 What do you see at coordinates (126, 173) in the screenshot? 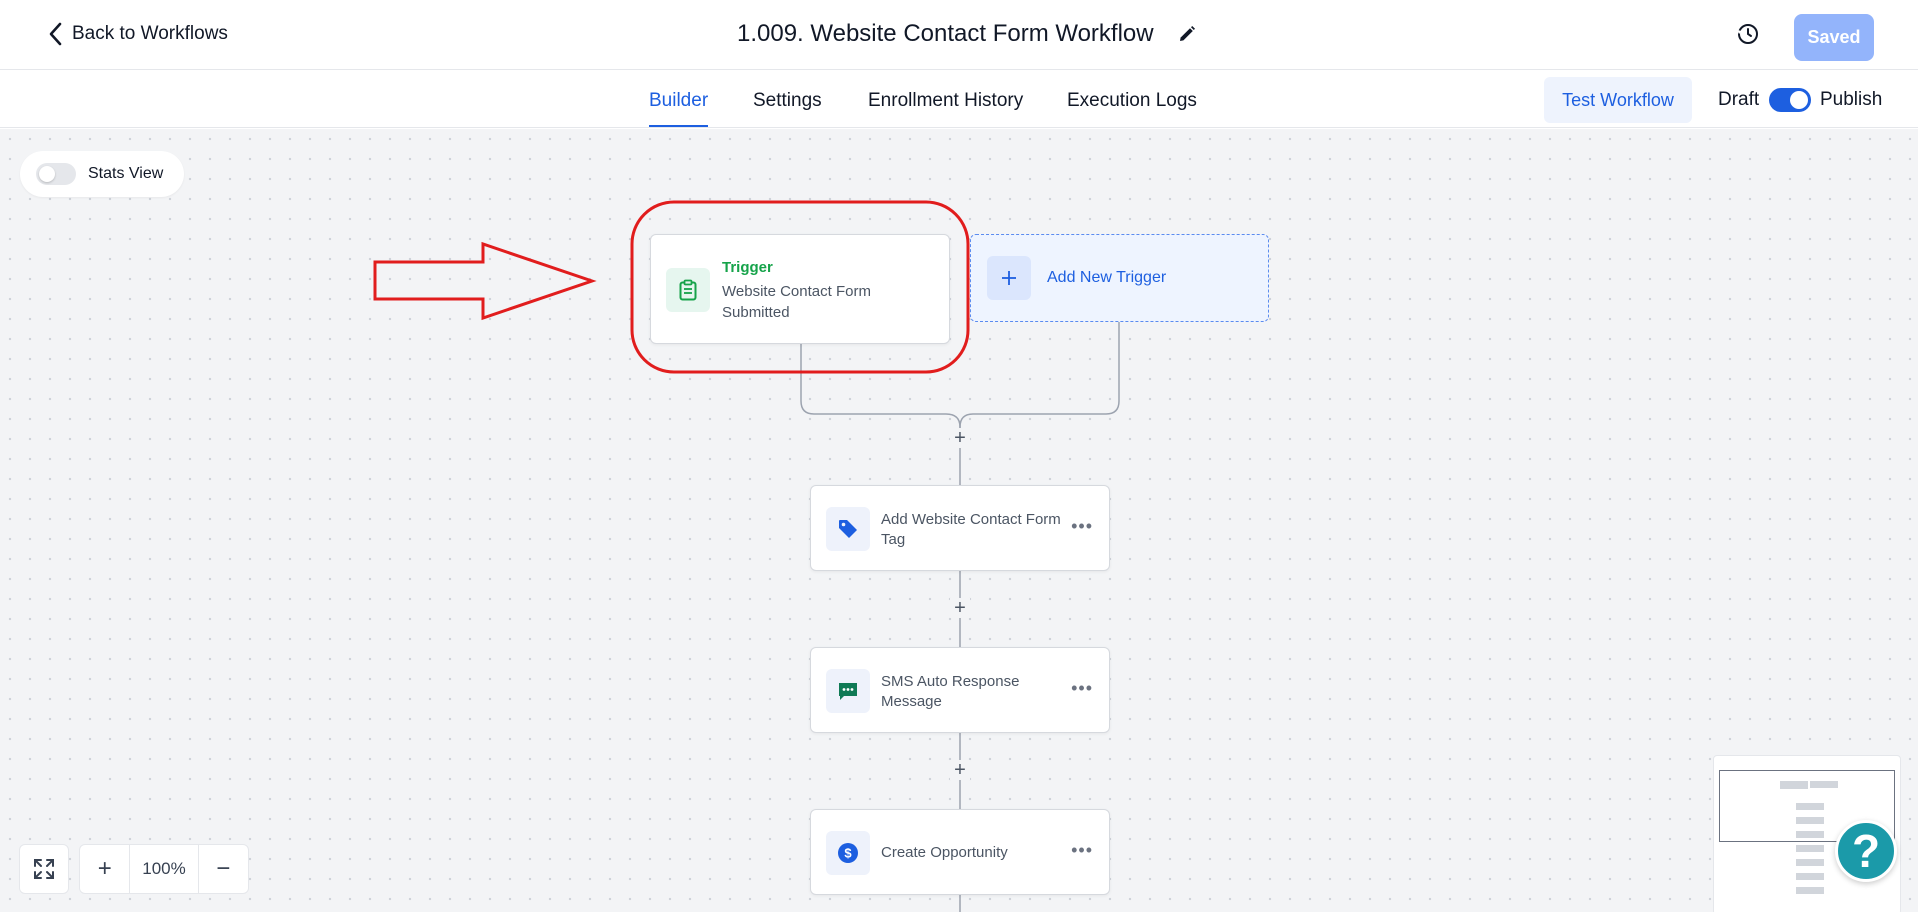
I see `stats-view-label: Stats View` at bounding box center [126, 173].